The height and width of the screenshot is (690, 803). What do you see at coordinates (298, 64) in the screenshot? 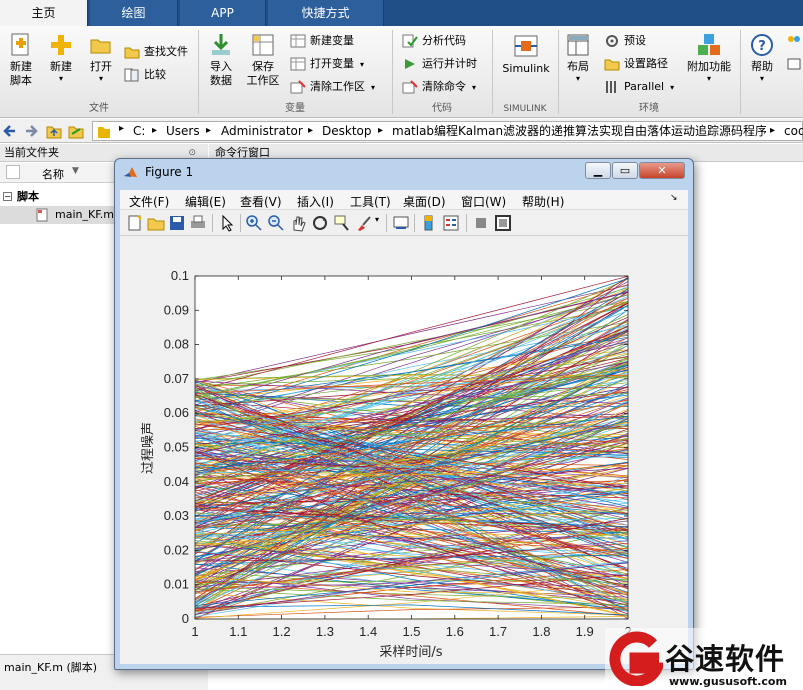
I see `open-variable-icon` at bounding box center [298, 64].